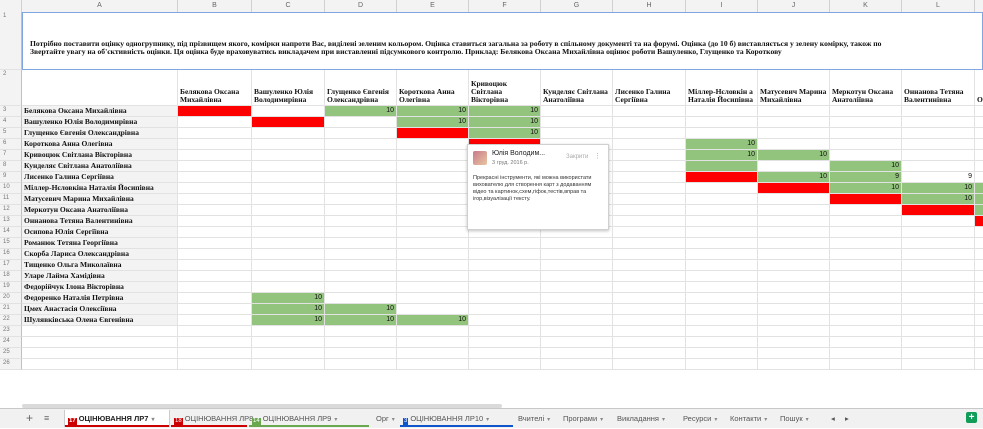 The width and height of the screenshot is (983, 429). What do you see at coordinates (100, 133) in the screenshot?
I see `student-name-cell: Глущенко Євгенія Олександрівна` at bounding box center [100, 133].